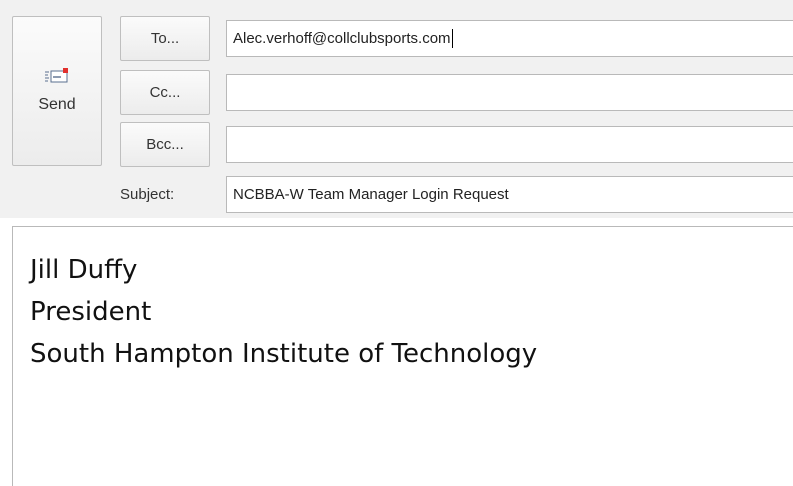 This screenshot has height=486, width=793. Describe the element at coordinates (509, 38) in the screenshot. I see `to-field: Alec.verhoff@collclubsports.com` at that location.